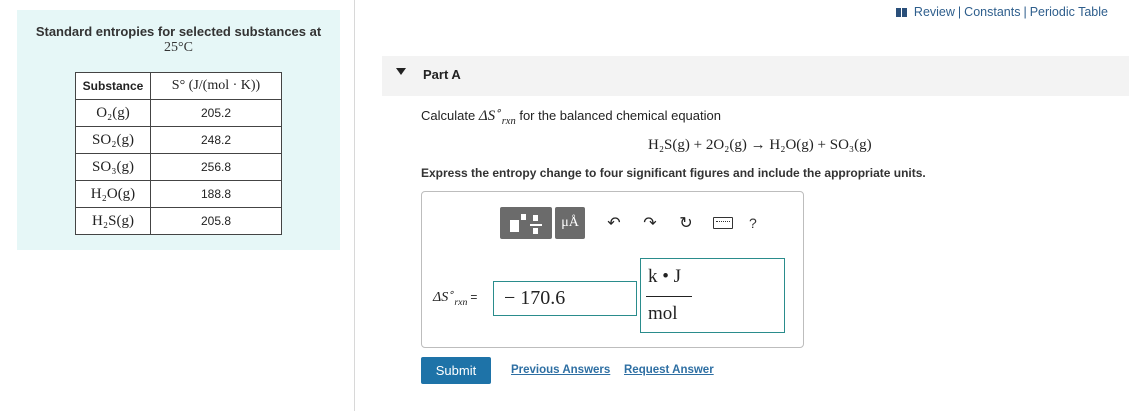 The image size is (1132, 411). I want to click on math-toolbar: μÅ ↶ ↷ ↻ ?, so click(628, 223).